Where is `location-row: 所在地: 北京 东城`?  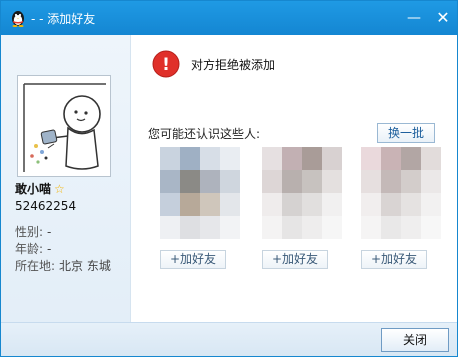 location-row: 所在地: 北京 东城 is located at coordinates (63, 265).